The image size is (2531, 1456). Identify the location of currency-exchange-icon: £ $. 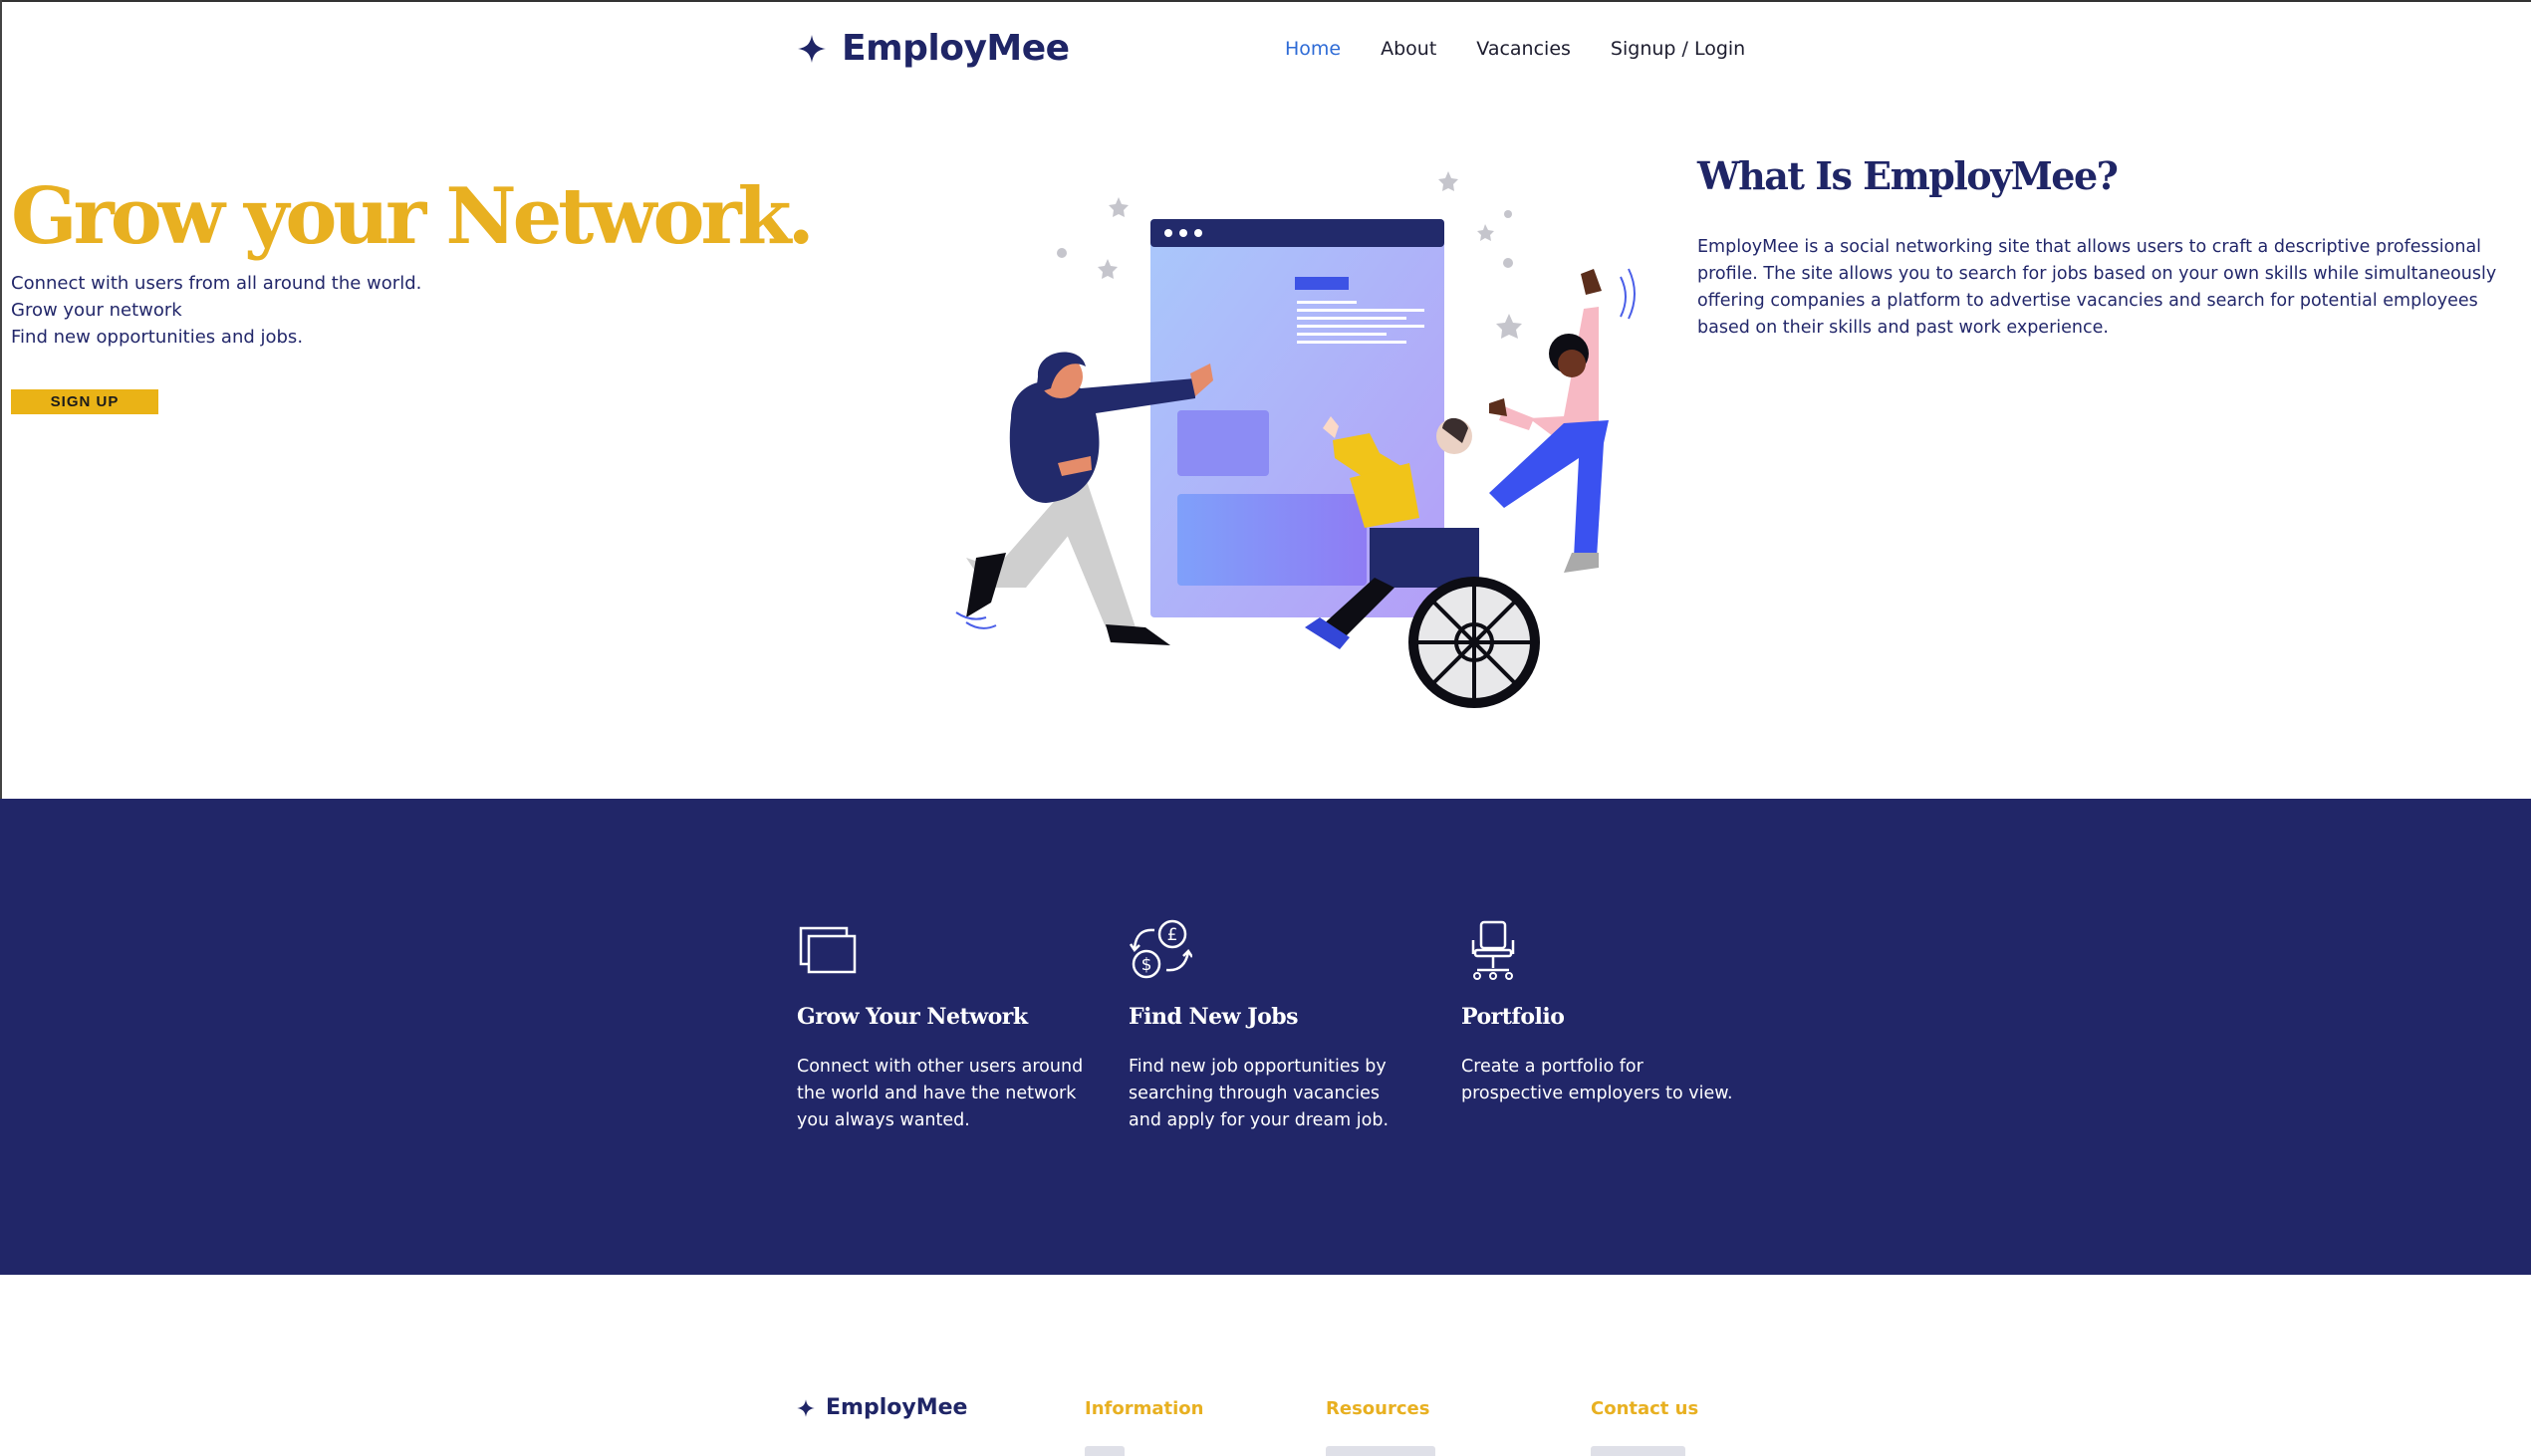
(1160, 949).